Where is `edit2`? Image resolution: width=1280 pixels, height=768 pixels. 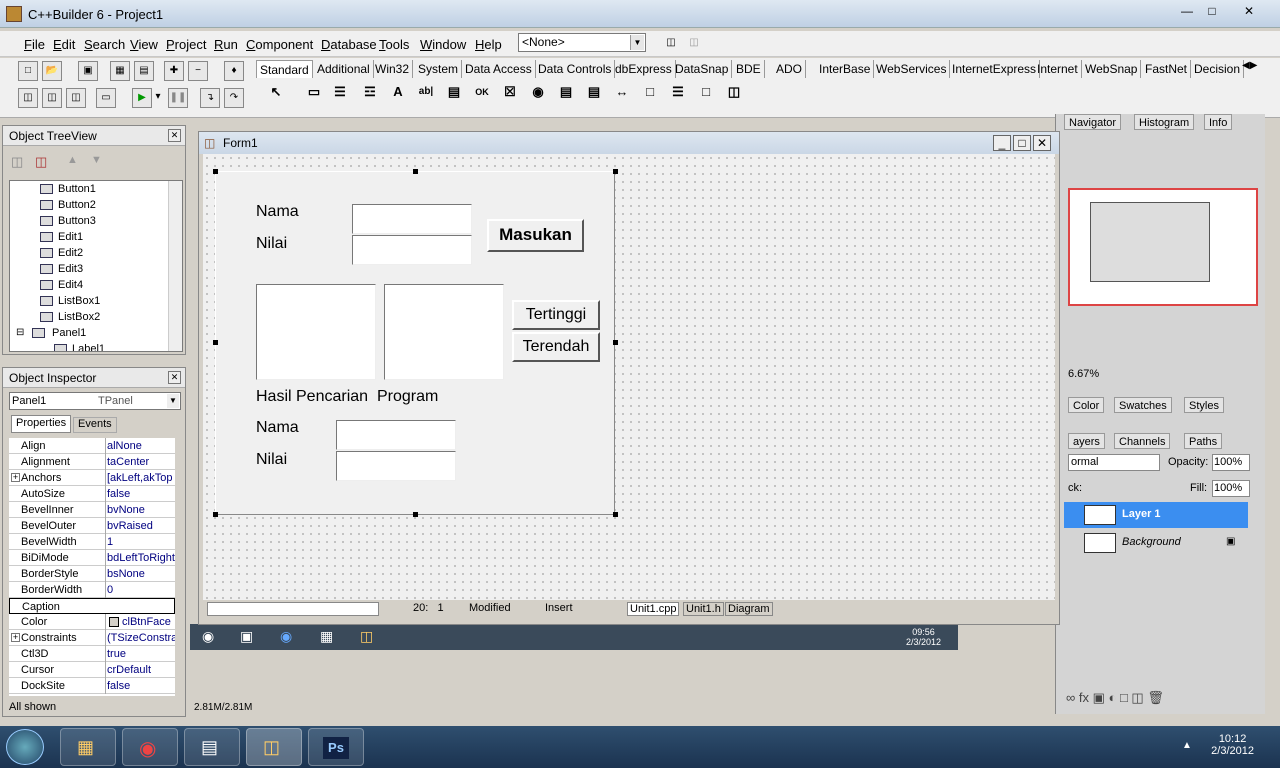
edit2 is located at coordinates (412, 250).